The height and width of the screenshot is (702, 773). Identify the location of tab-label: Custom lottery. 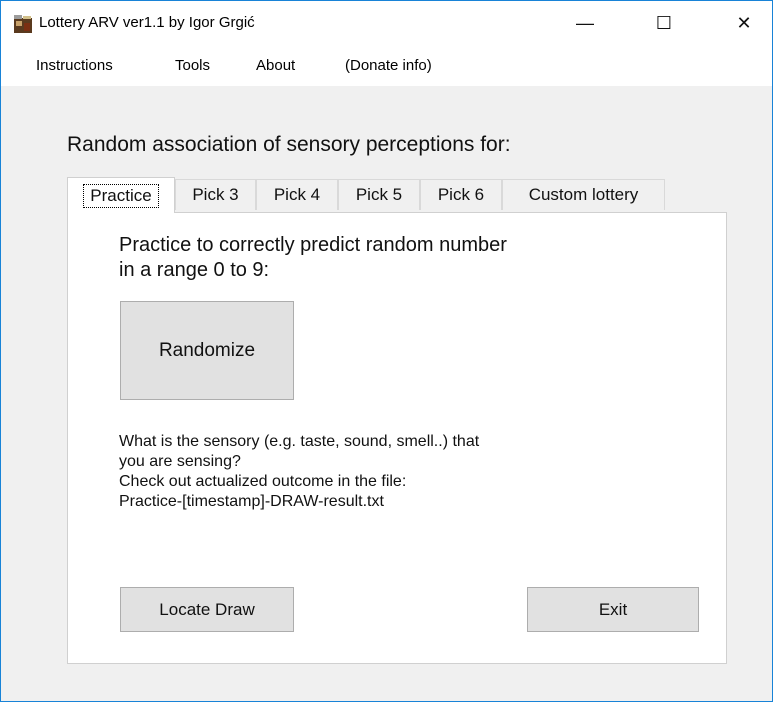
(583, 194).